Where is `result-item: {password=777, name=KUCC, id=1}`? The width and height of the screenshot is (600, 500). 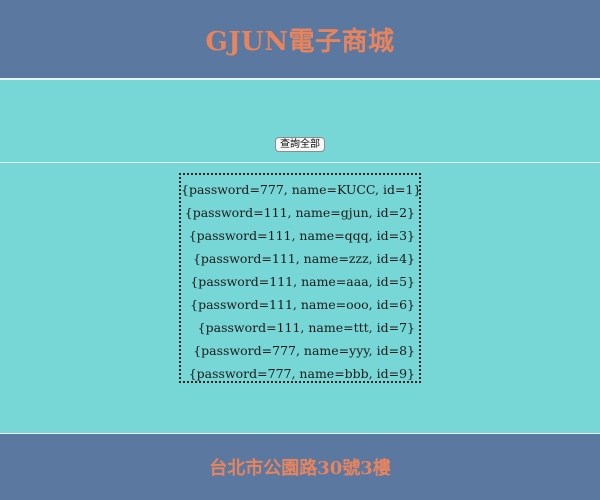
result-item: {password=777, name=KUCC, id=1} is located at coordinates (301, 189).